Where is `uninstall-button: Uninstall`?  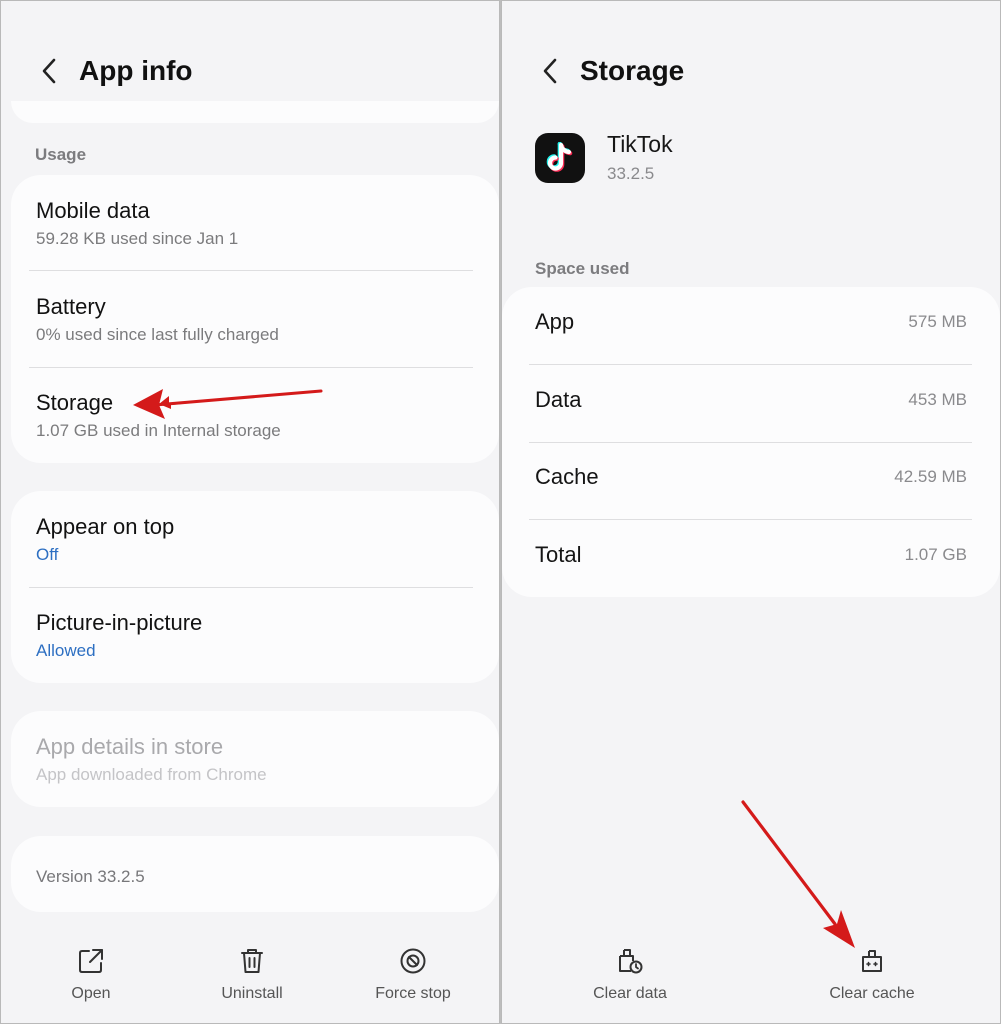 uninstall-button: Uninstall is located at coordinates (252, 975).